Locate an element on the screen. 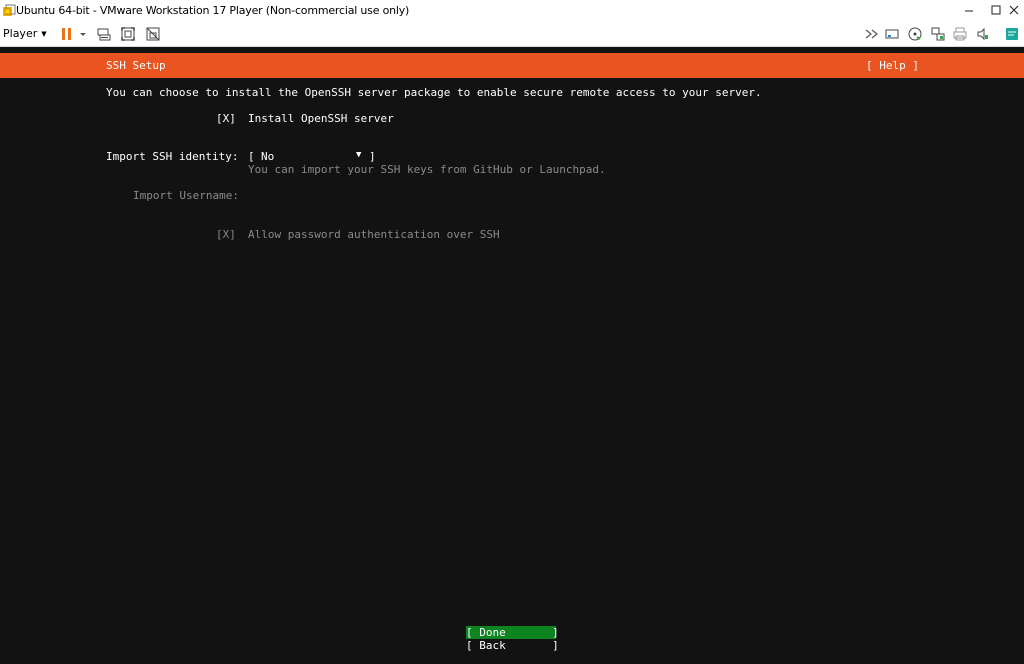 This screenshot has height=664, width=1024. close-icon is located at coordinates (1013, 11).